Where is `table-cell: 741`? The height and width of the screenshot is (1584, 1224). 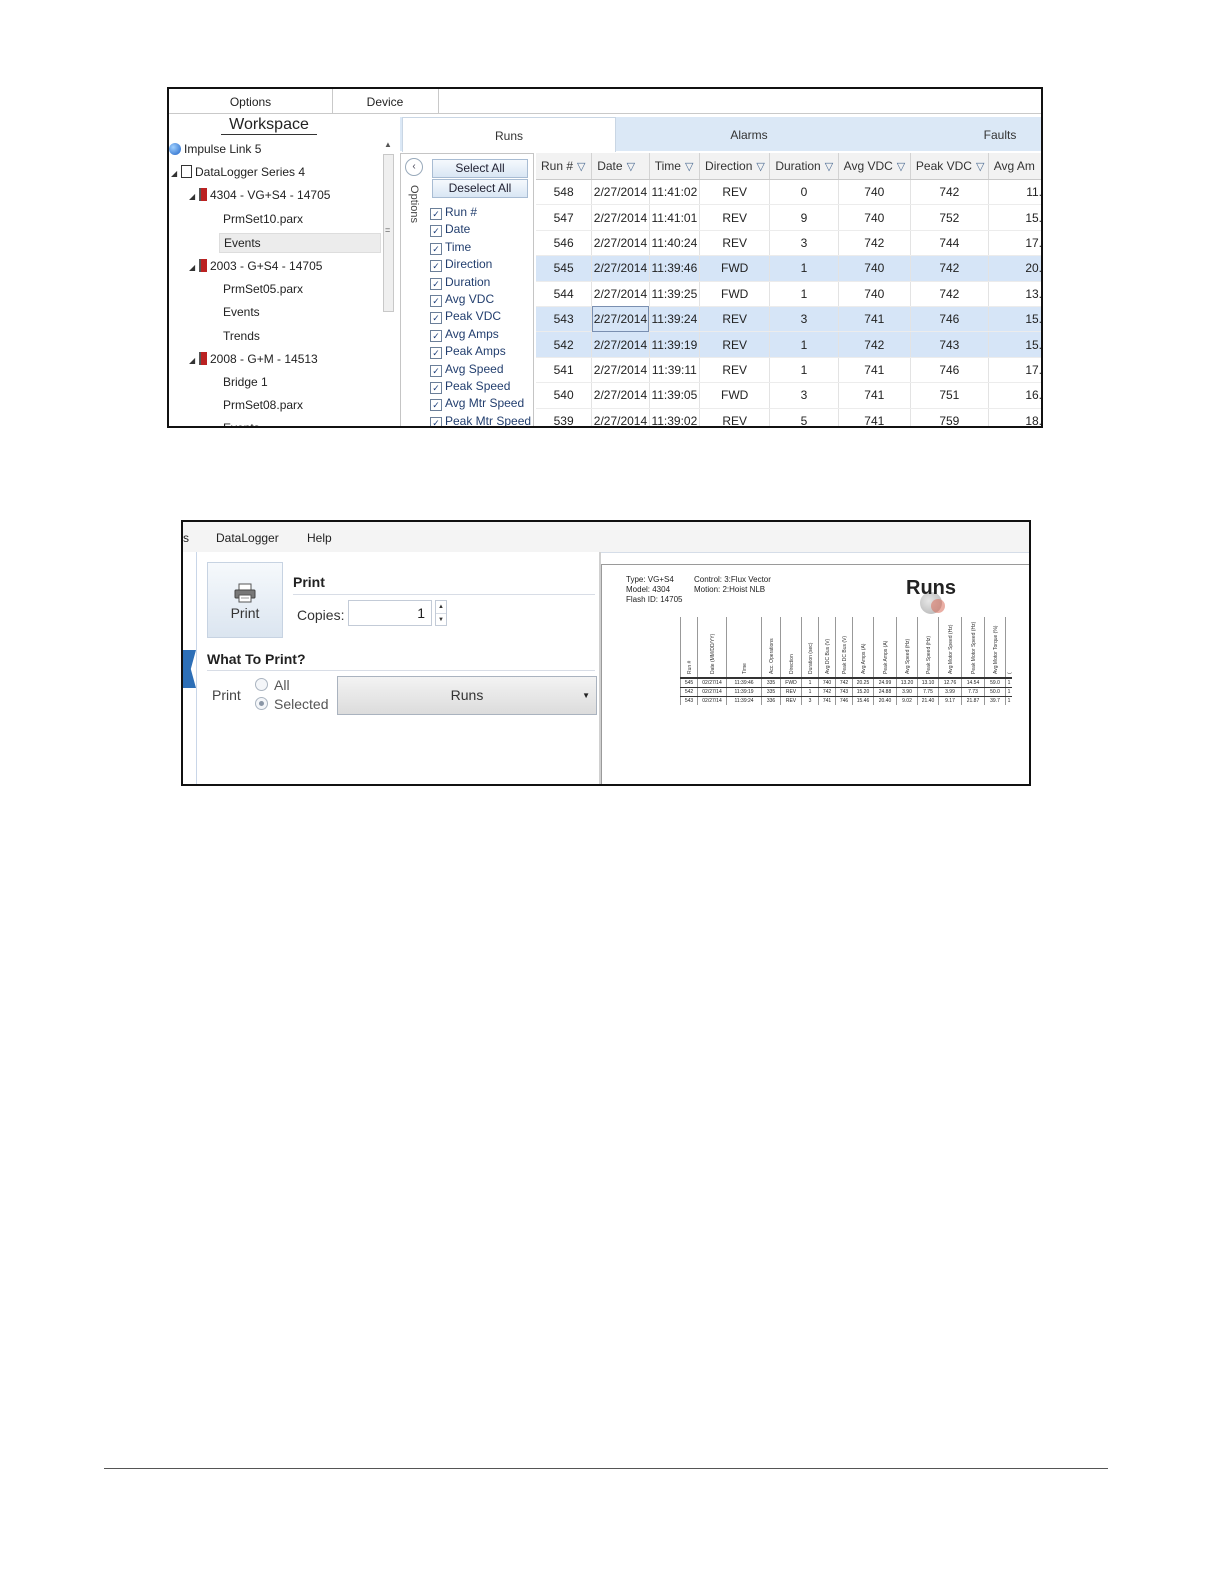
table-cell: 741 is located at coordinates (874, 319).